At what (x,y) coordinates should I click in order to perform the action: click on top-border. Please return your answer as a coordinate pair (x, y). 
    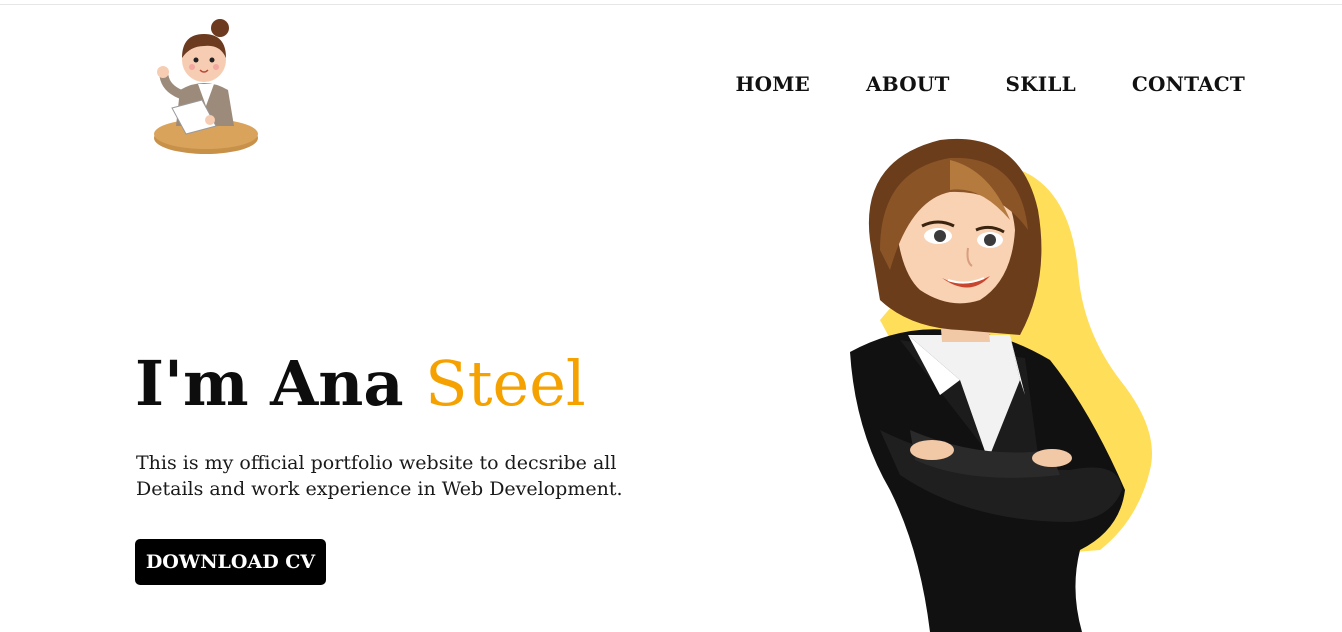
    Looking at the image, I should click on (671, 2).